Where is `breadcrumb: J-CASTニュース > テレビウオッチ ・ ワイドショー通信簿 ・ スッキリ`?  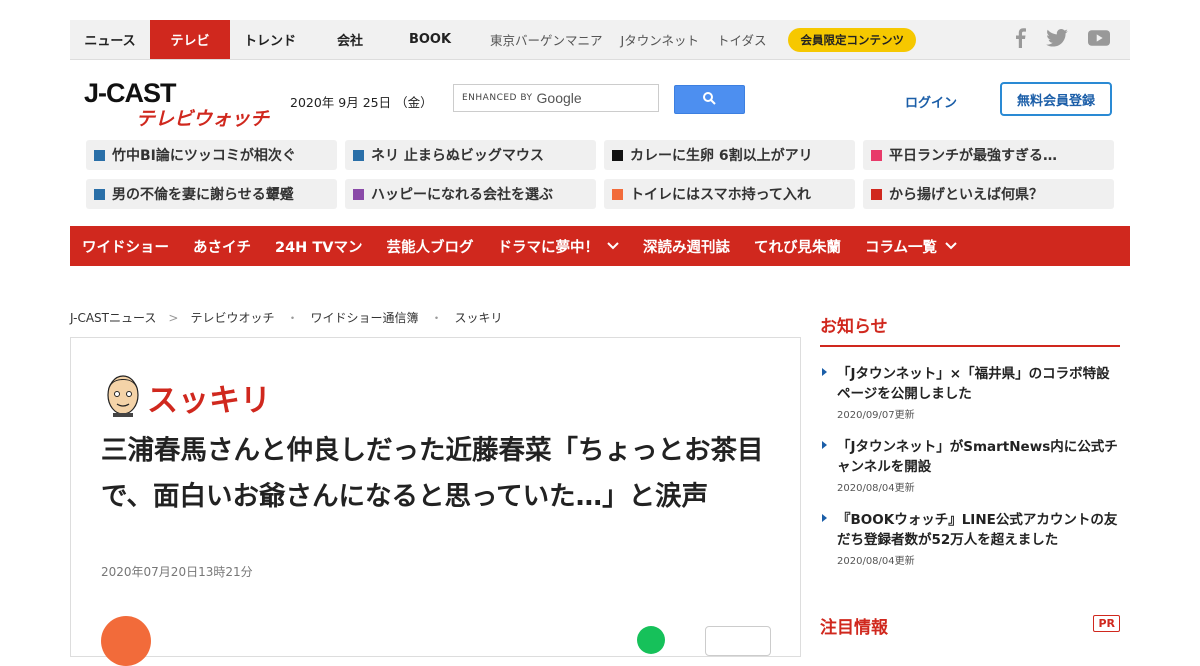 breadcrumb: J-CASTニュース > テレビウオッチ ・ ワイドショー通信簿 ・ スッキリ is located at coordinates (286, 317).